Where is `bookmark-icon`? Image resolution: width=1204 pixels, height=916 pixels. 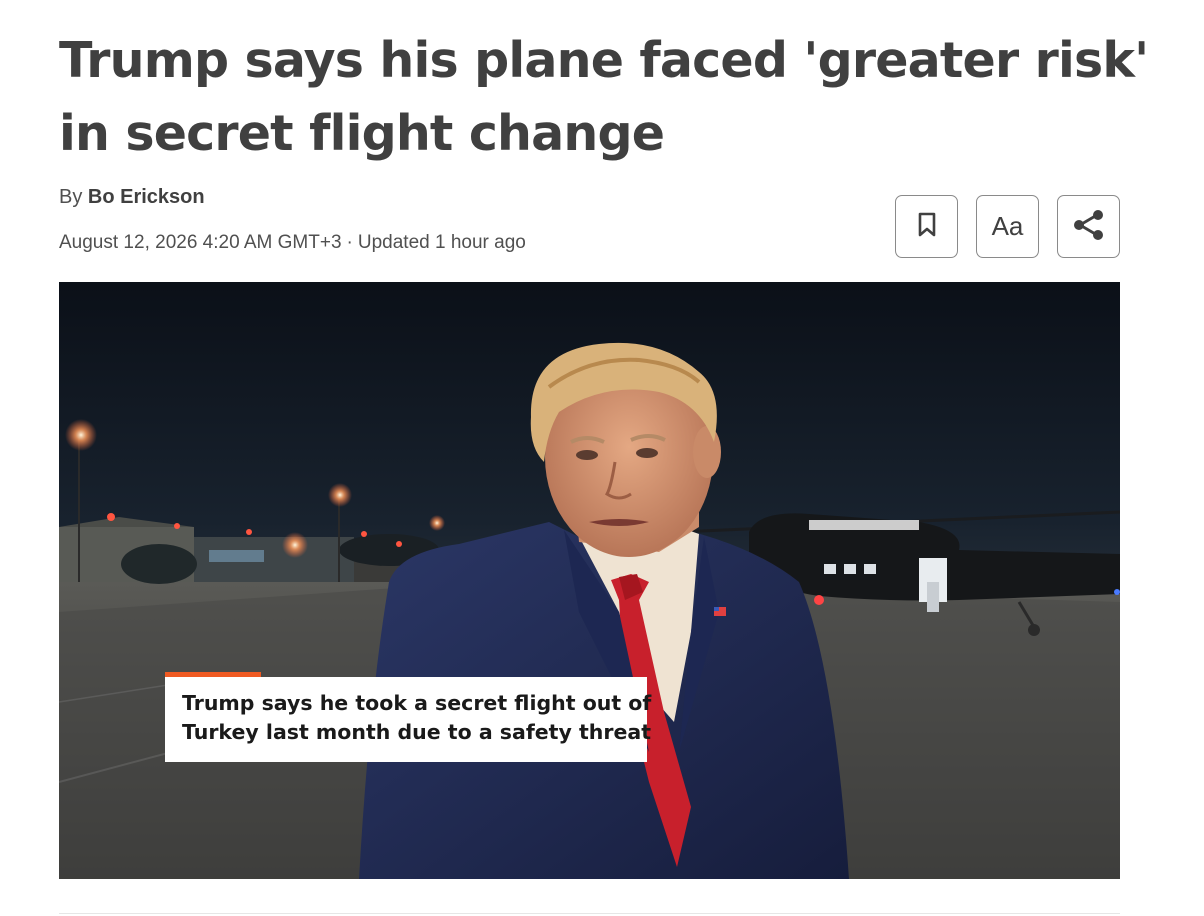 bookmark-icon is located at coordinates (927, 227).